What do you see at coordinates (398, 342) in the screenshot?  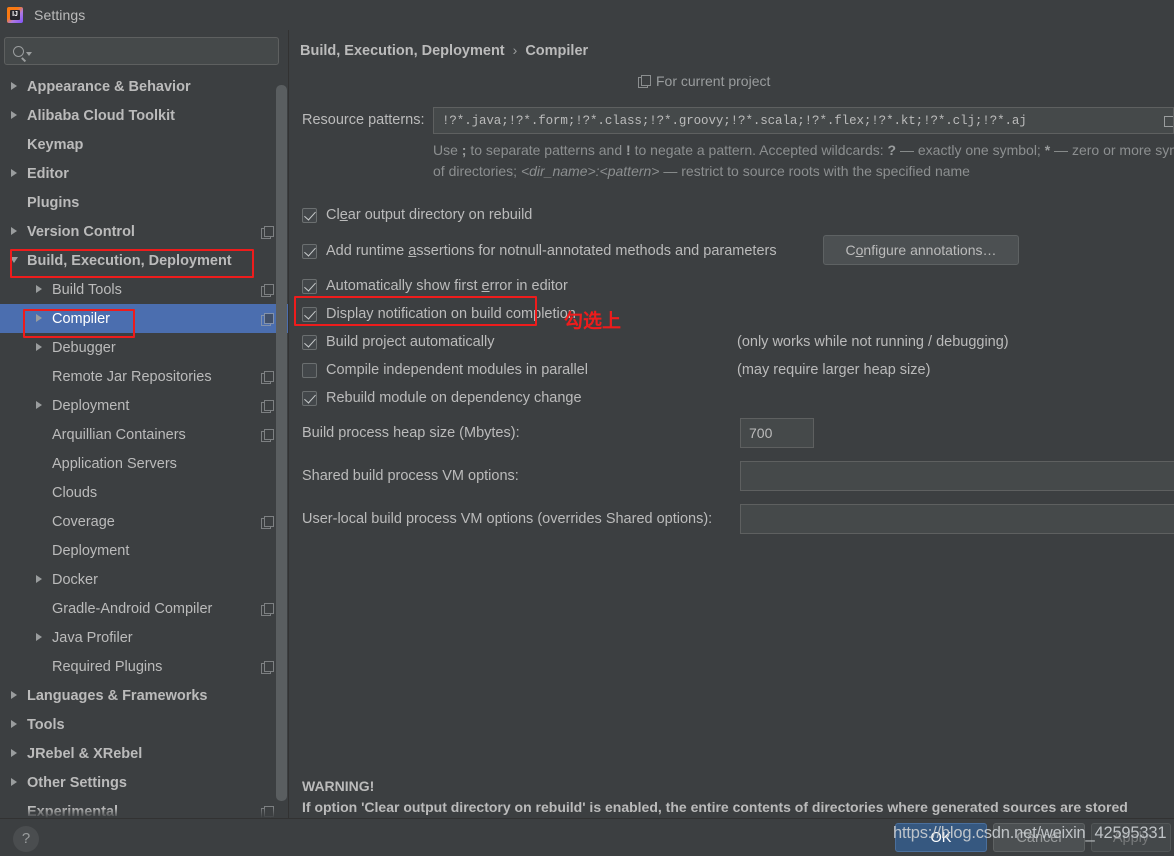 I see `checkbox-build-project-automatically: Build project automatically` at bounding box center [398, 342].